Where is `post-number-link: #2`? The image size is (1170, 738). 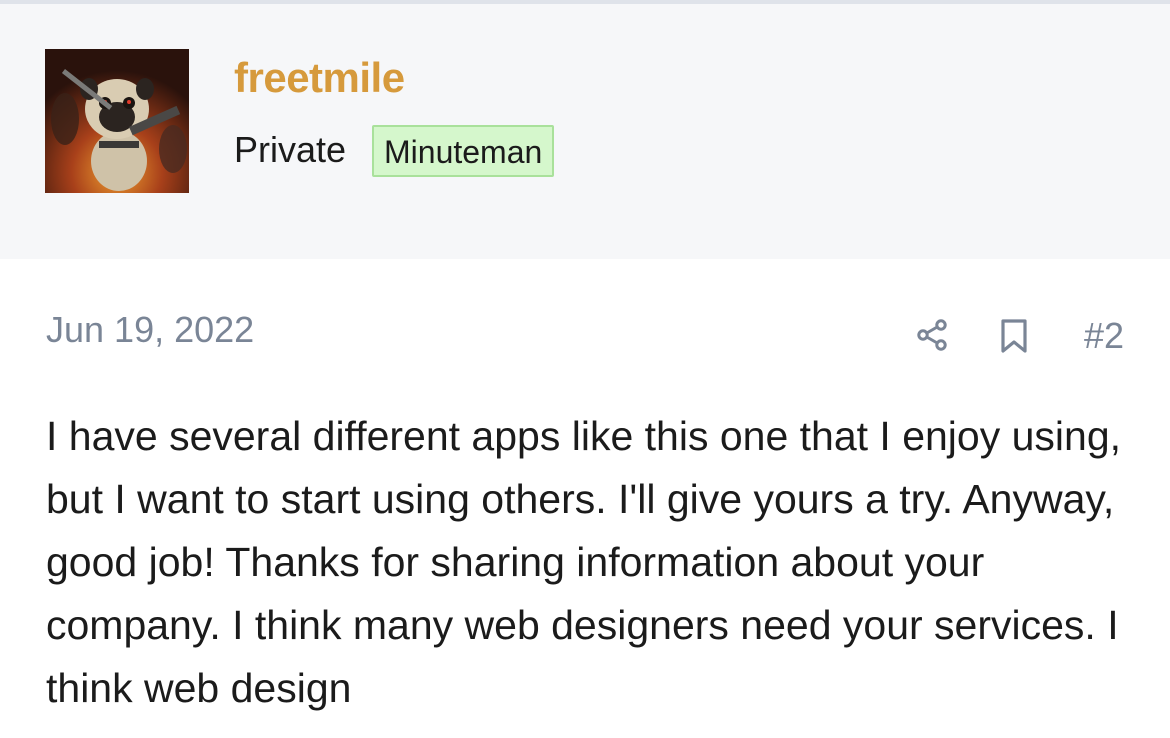 post-number-link: #2 is located at coordinates (1104, 336).